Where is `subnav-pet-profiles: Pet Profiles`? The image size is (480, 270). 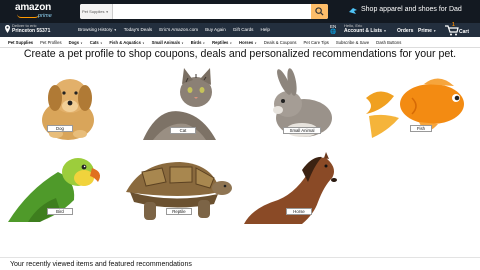 subnav-pet-profiles: Pet Profiles is located at coordinates (50, 42).